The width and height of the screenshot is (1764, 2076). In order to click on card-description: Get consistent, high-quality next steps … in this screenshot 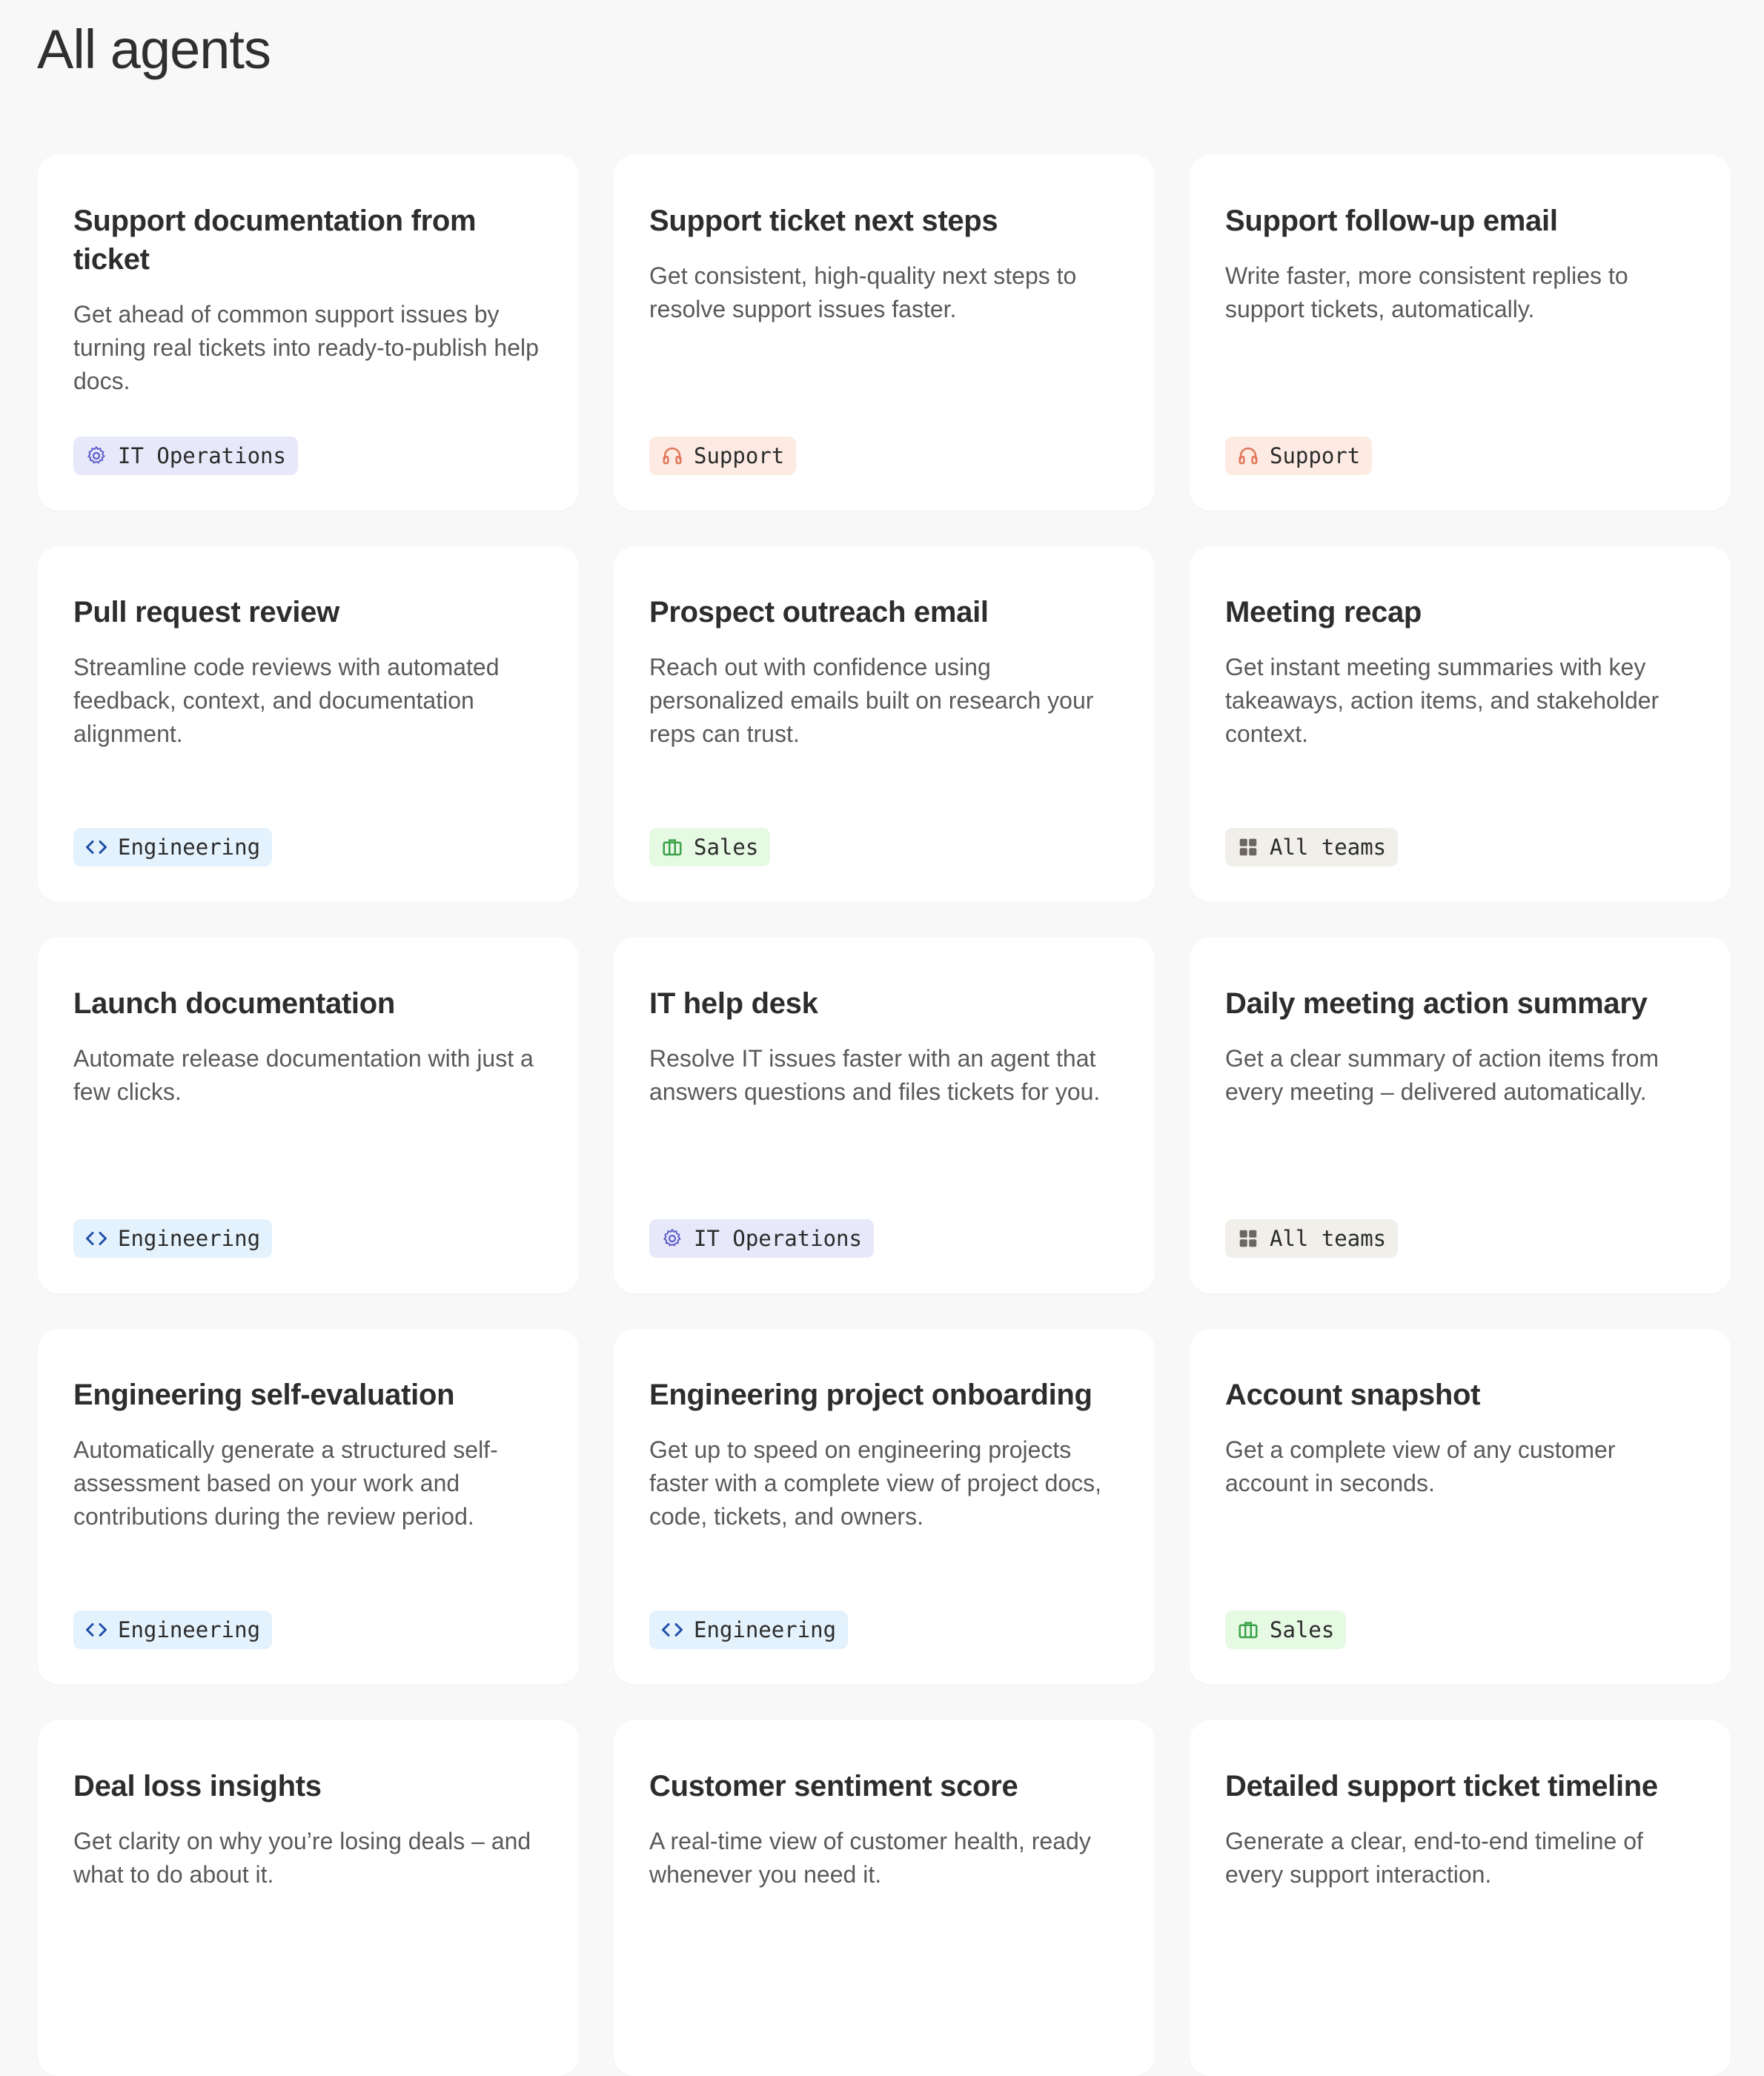, I will do `click(863, 292)`.